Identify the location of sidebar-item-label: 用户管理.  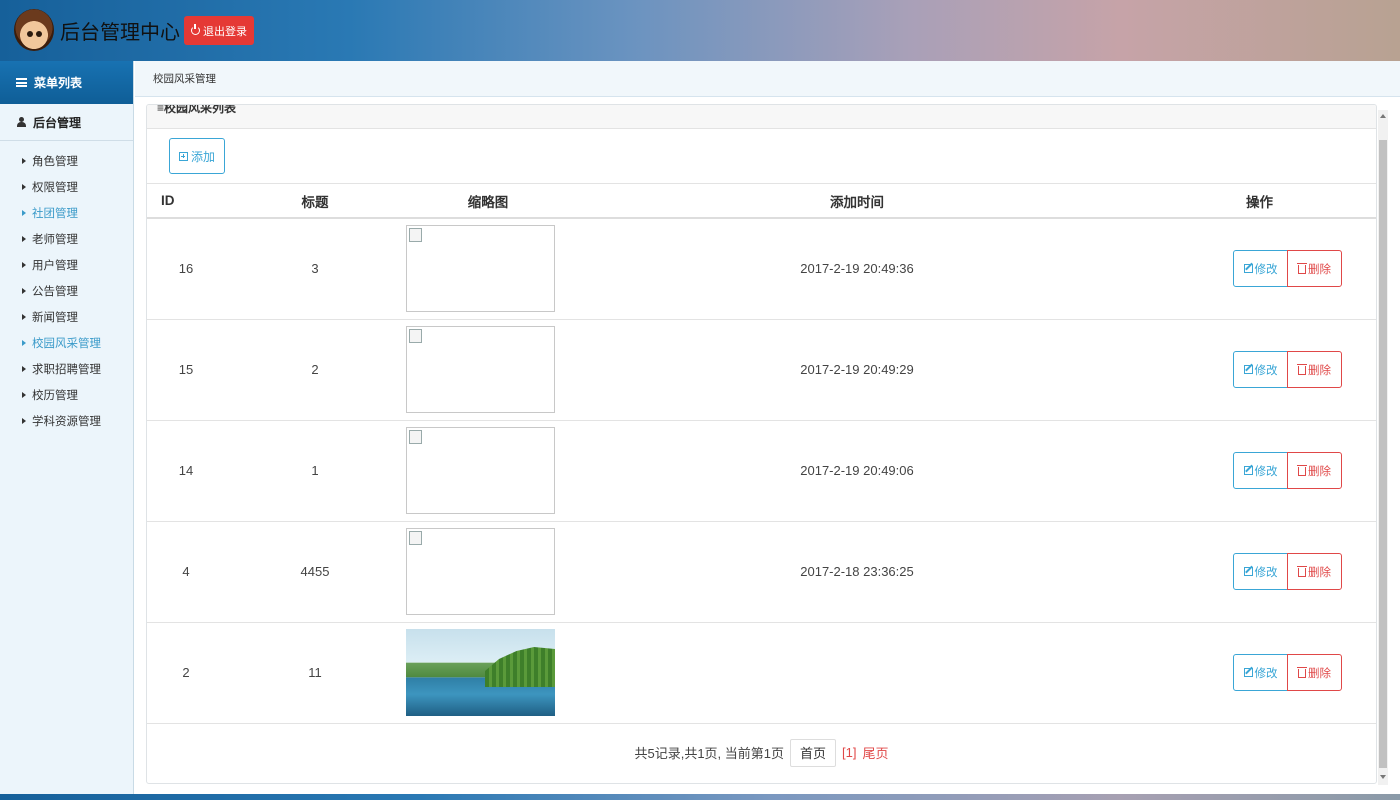
(55, 266).